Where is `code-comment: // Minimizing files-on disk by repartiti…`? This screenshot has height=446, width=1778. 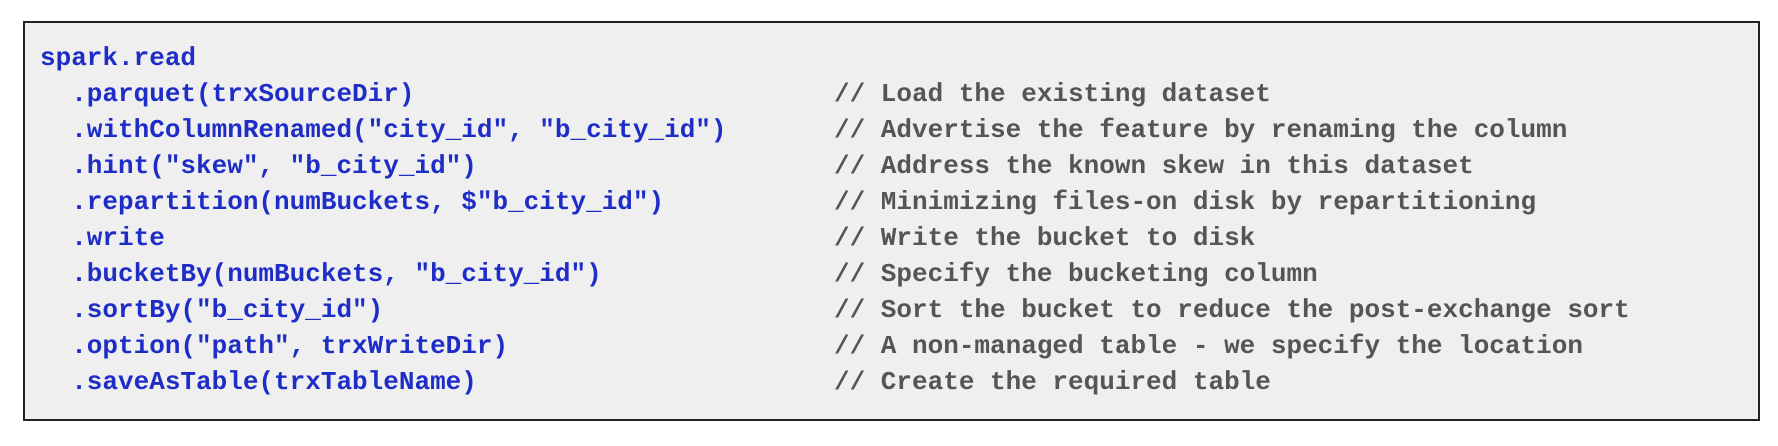
code-comment: // Minimizing files-on disk by repartiti… is located at coordinates (1185, 202).